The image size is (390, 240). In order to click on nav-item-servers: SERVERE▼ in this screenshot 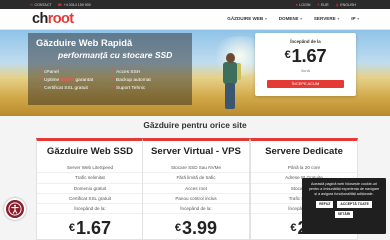, I will do `click(327, 18)`.